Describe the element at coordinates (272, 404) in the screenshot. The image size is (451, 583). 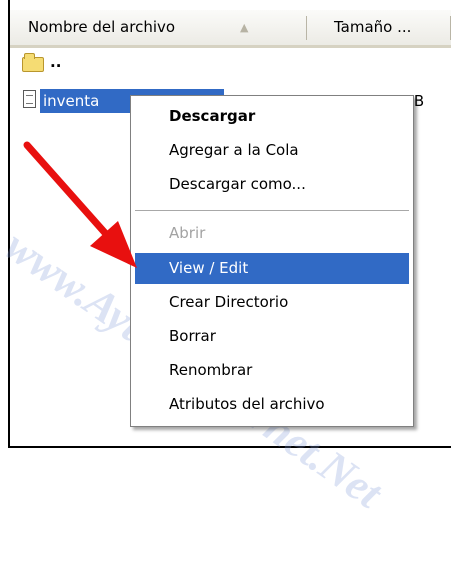
I see `menu-item-atributos-del-archivo: Atributos del archivo` at that location.